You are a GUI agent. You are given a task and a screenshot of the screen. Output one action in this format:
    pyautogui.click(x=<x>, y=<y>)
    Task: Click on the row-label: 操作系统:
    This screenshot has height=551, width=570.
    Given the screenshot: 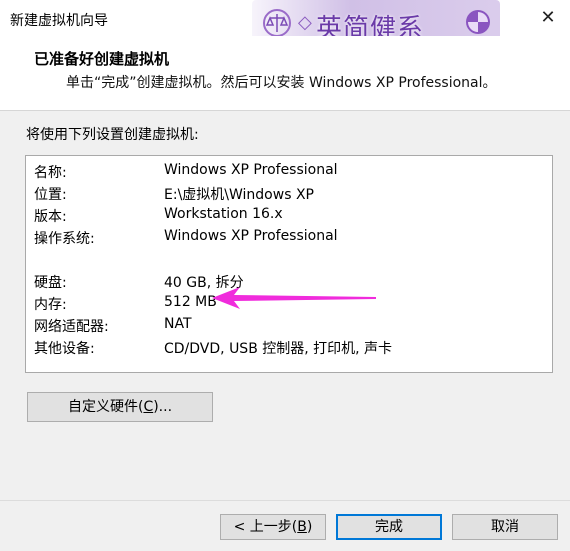 What is the action you would take?
    pyautogui.click(x=64, y=239)
    